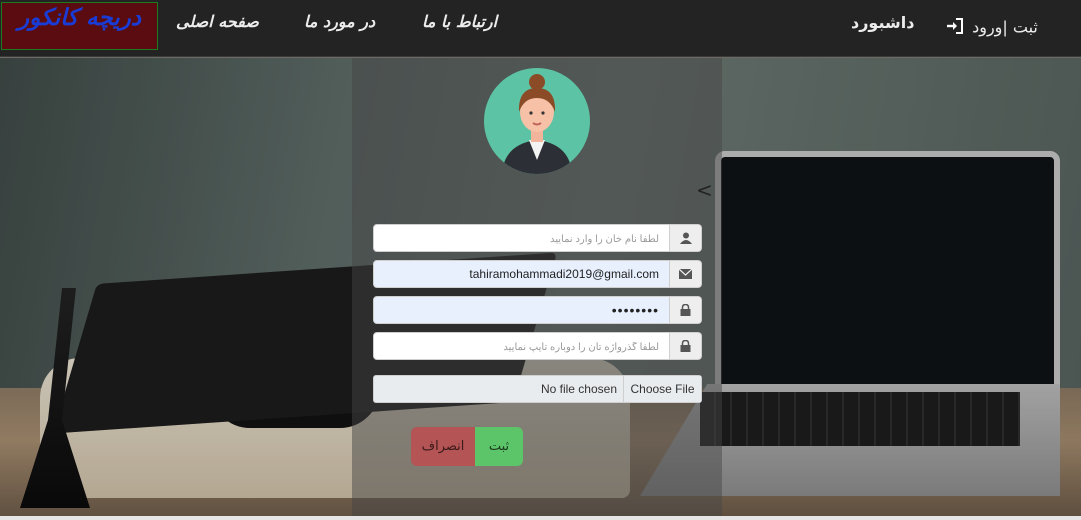 Image resolution: width=1081 pixels, height=520 pixels. Describe the element at coordinates (521, 346) in the screenshot. I see `confirm-password-input` at that location.